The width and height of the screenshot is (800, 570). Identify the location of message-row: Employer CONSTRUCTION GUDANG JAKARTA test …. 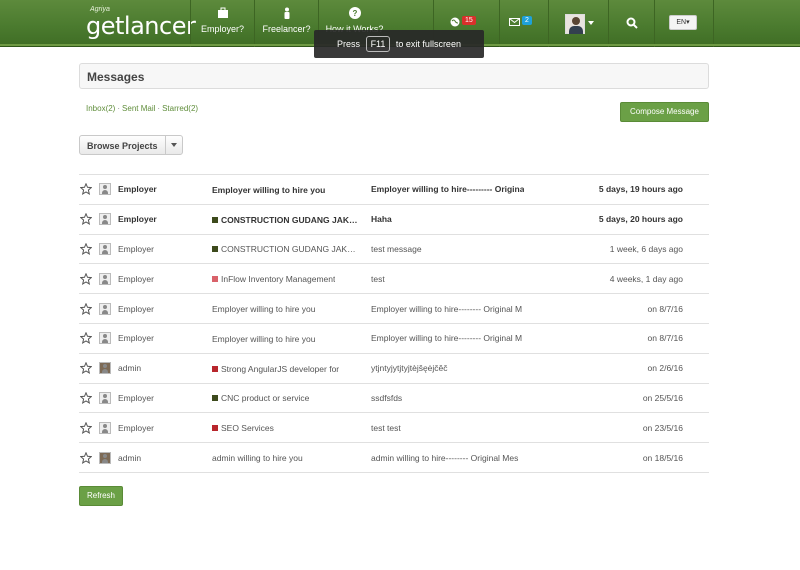
(394, 249).